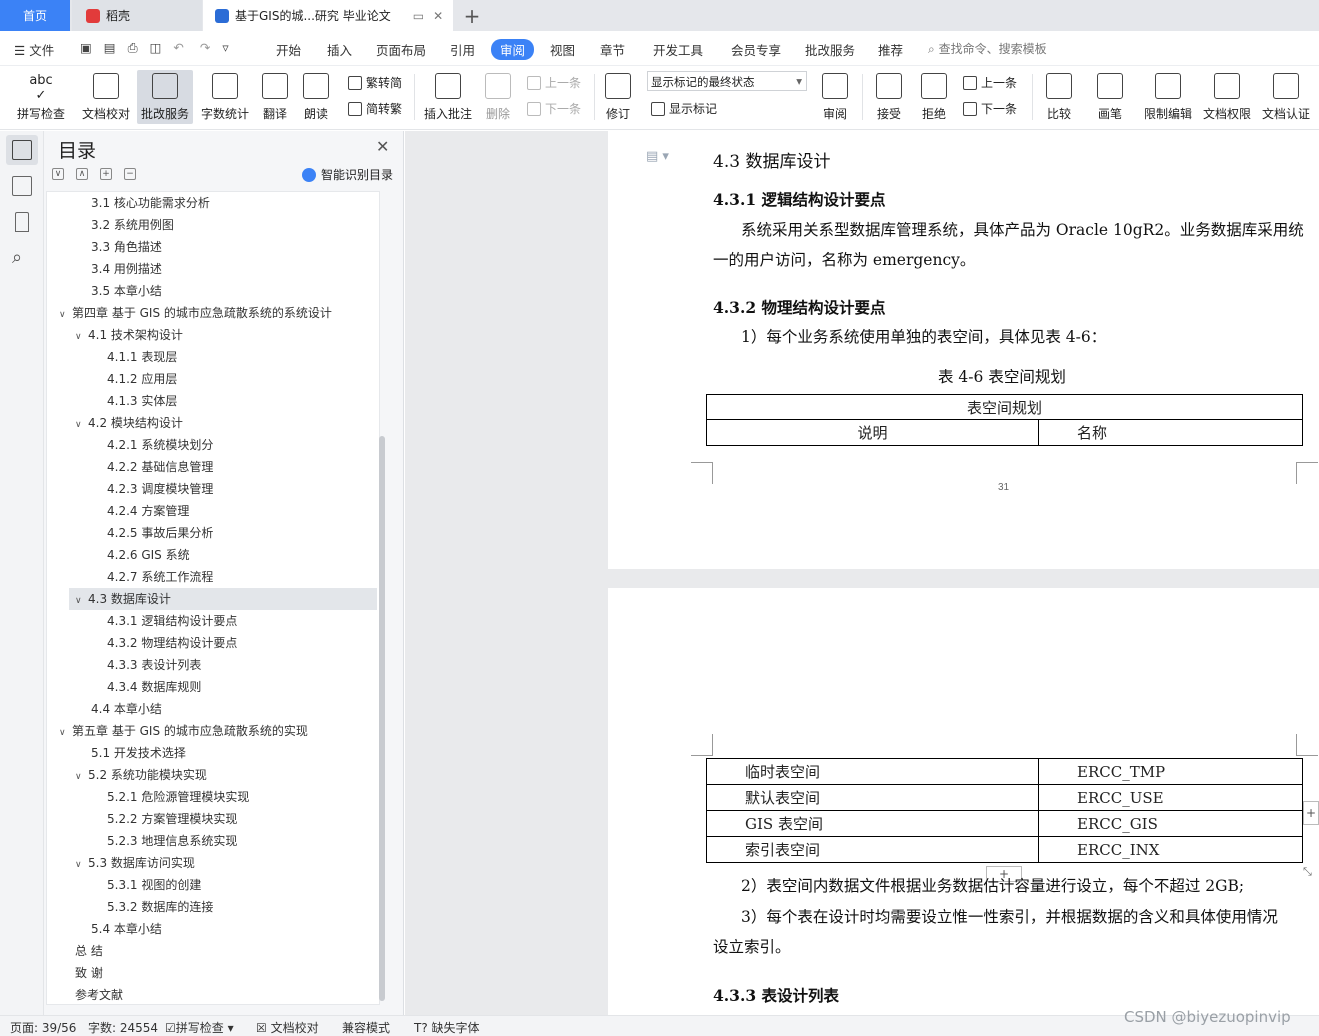  What do you see at coordinates (872, 849) in the screenshot?
I see `tablespace-desc-cell: 索引表空间` at bounding box center [872, 849].